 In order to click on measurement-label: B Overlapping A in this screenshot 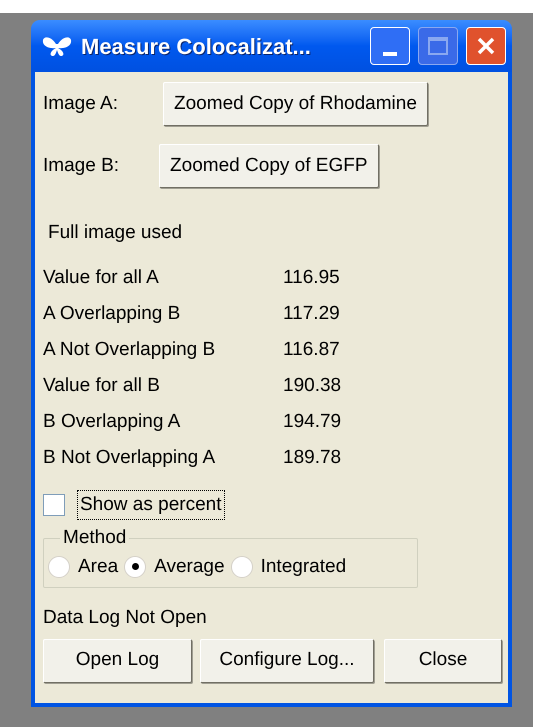, I will do `click(112, 422)`.